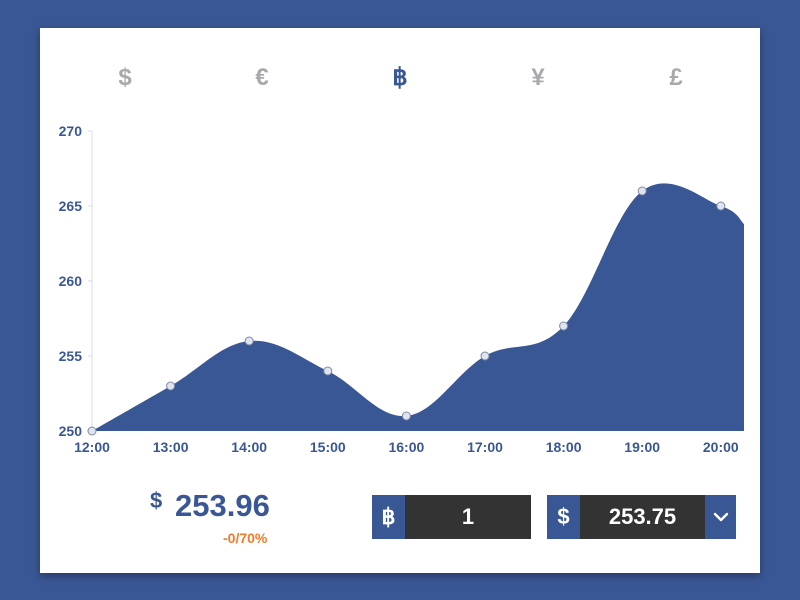 The image size is (800, 600). I want to click on x-tick-label: 20:00, so click(721, 447).